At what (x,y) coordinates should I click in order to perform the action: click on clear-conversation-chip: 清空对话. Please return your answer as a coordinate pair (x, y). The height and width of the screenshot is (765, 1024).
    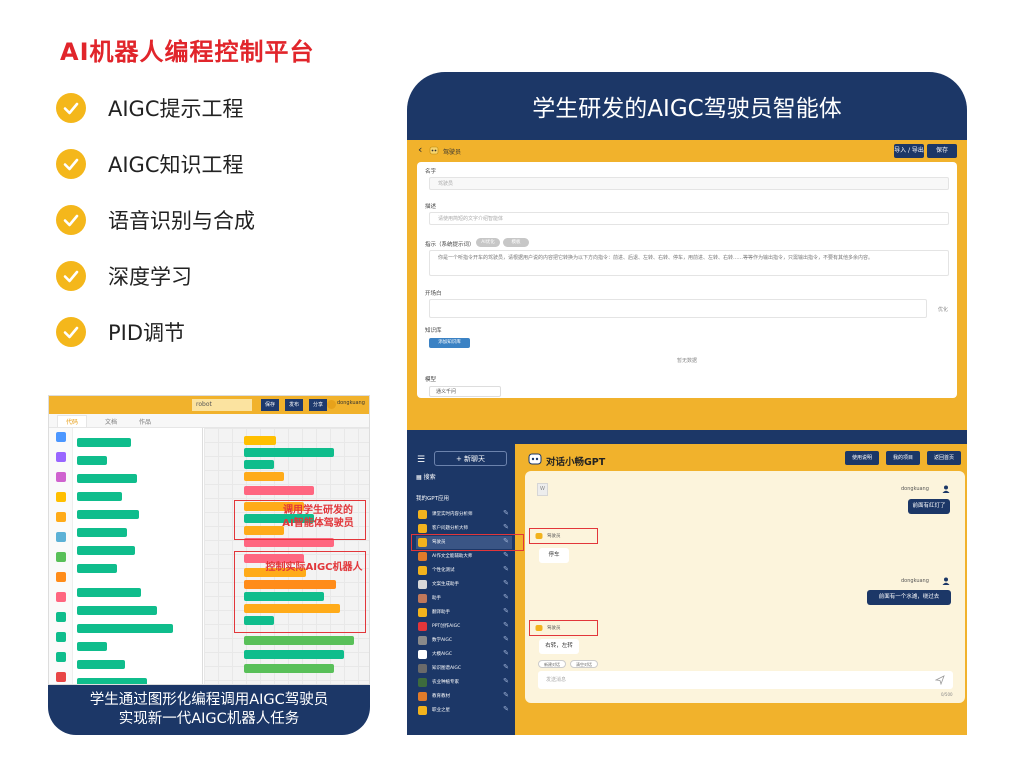
    Looking at the image, I should click on (584, 664).